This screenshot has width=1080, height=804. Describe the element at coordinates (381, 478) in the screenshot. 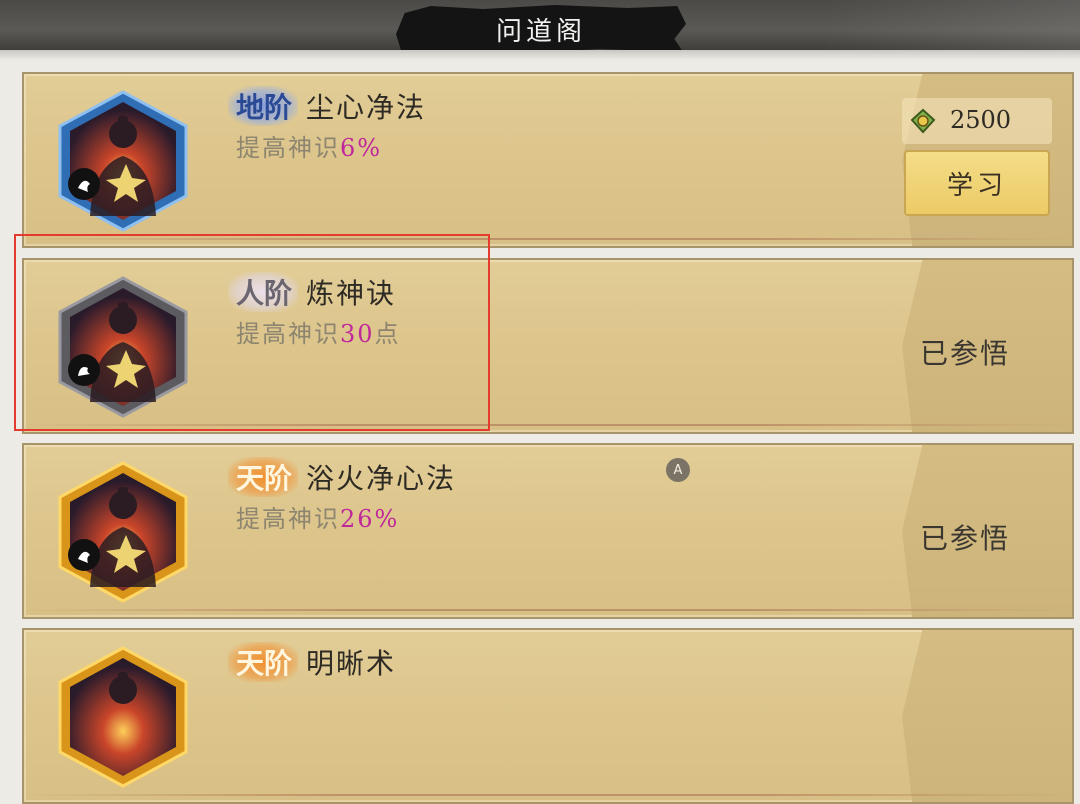

I see `skill-name: 浴火净心法` at that location.